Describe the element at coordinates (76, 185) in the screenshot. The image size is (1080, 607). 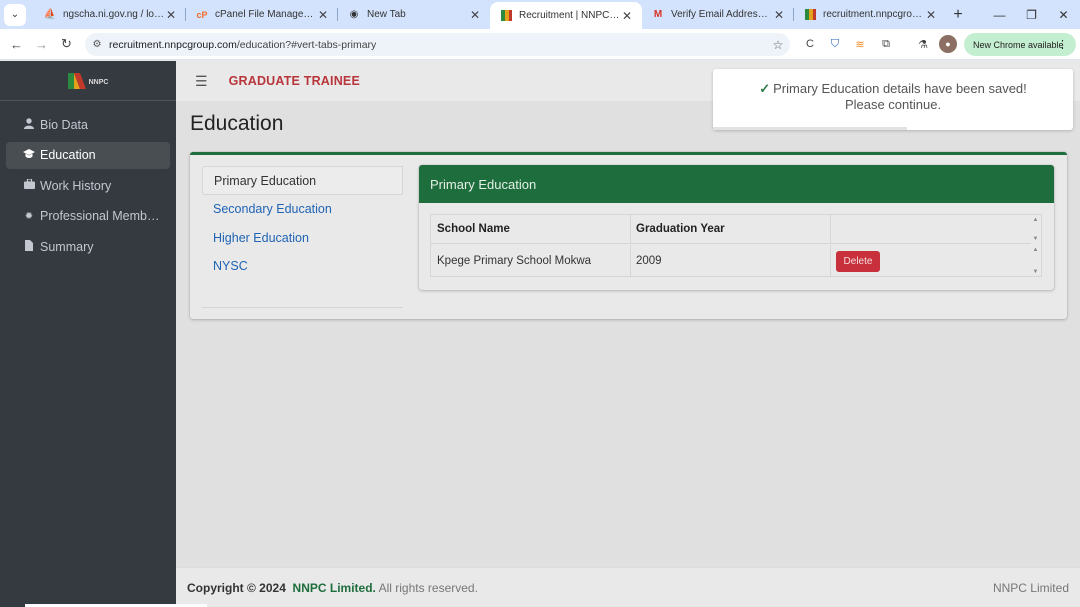
I see `sidebar-item-label: Work History` at that location.